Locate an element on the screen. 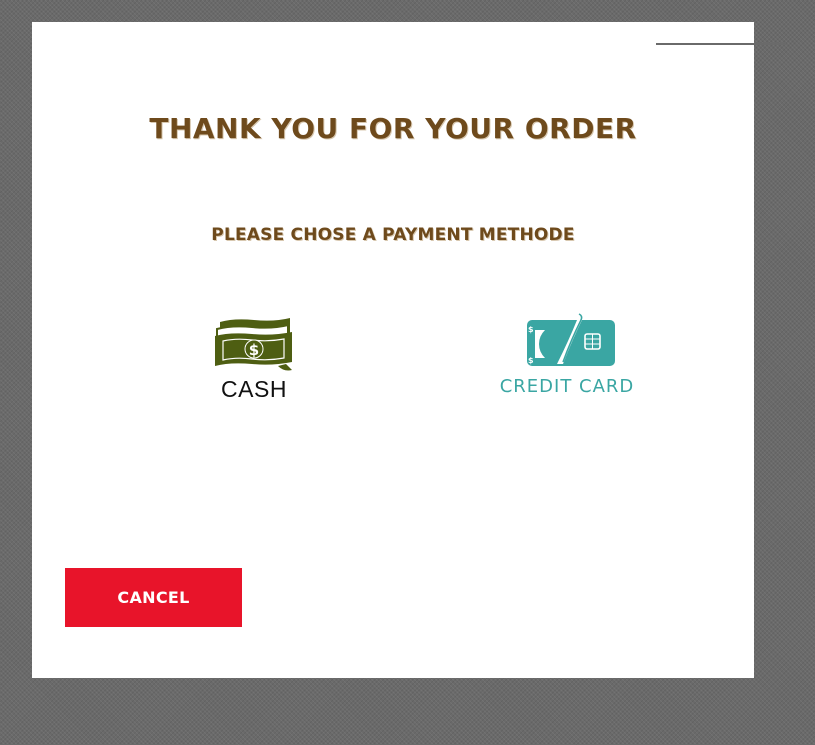 The height and width of the screenshot is (745, 815). credit-card-payment-button: $ $ CREDIT CARD is located at coordinates (567, 358).